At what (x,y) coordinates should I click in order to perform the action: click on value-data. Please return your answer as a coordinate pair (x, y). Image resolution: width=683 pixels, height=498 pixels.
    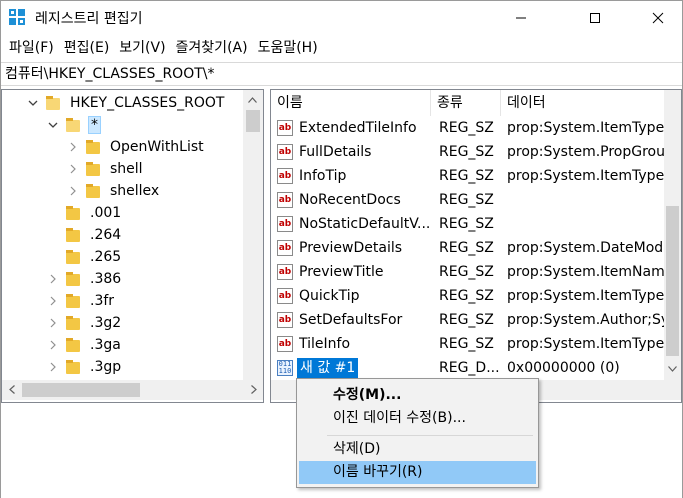
    Looking at the image, I should click on (586, 200).